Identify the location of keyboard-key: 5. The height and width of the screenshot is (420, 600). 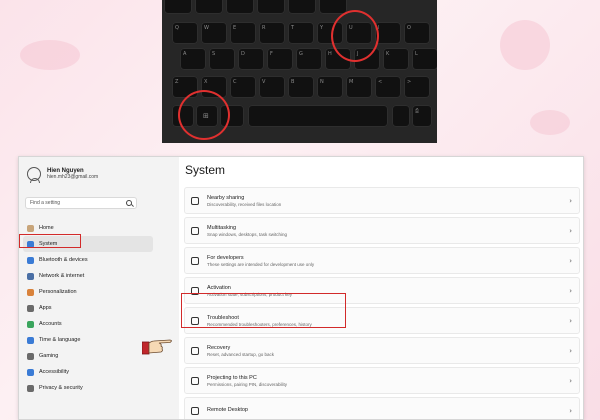
(240, 7).